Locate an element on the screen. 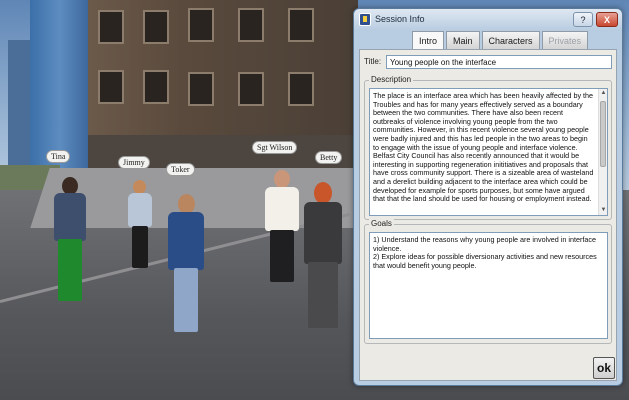 This screenshot has height=400, width=629. dialog-title: Session Info is located at coordinates (400, 19).